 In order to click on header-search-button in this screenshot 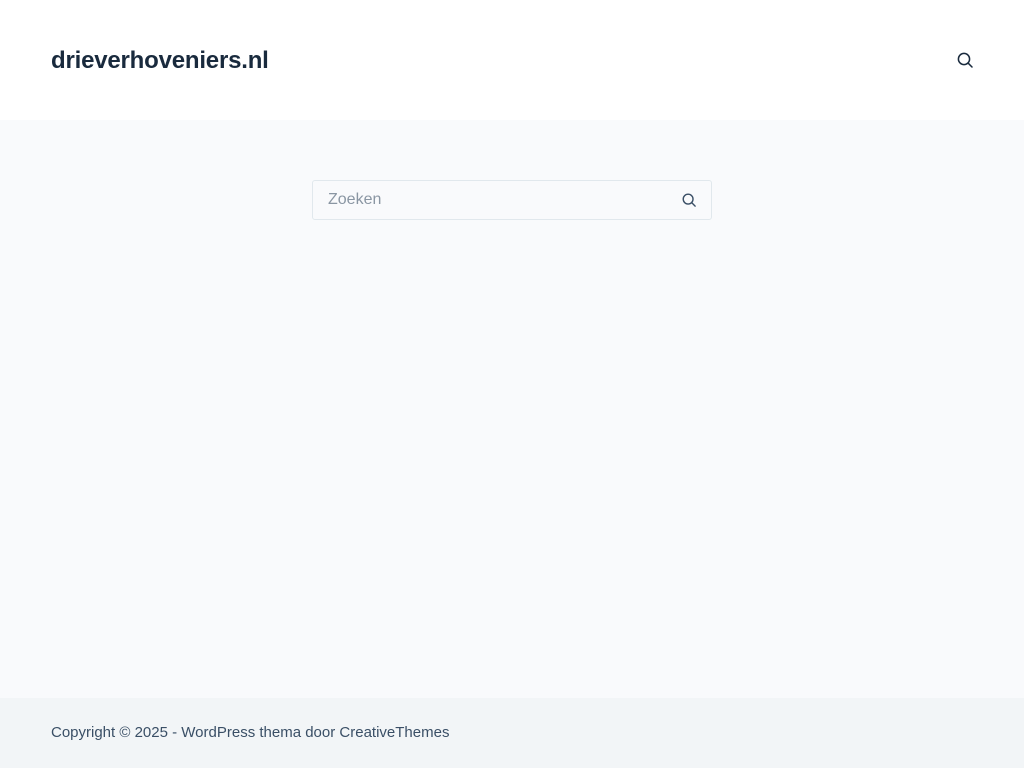, I will do `click(965, 60)`.